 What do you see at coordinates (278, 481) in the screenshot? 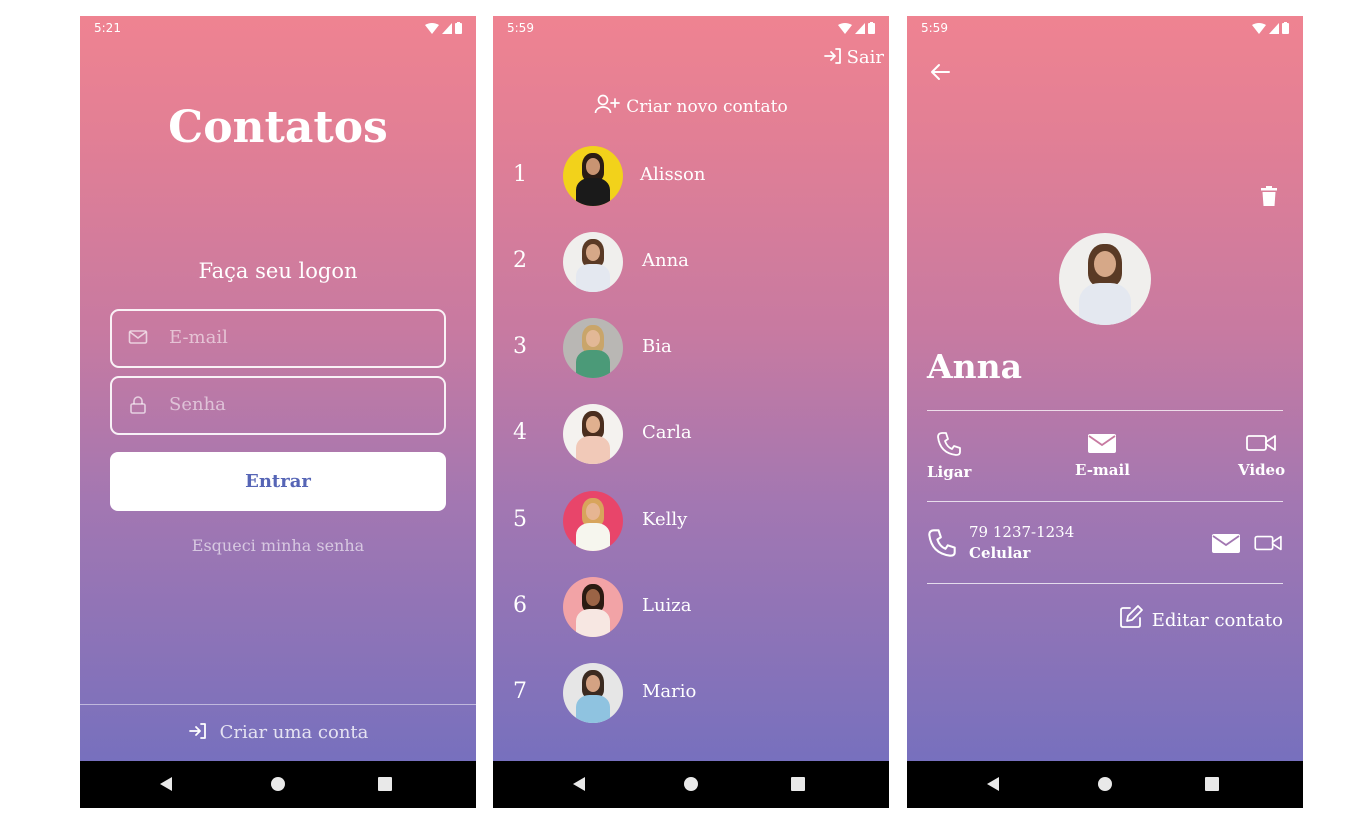
I see `enter-button: Entrar` at bounding box center [278, 481].